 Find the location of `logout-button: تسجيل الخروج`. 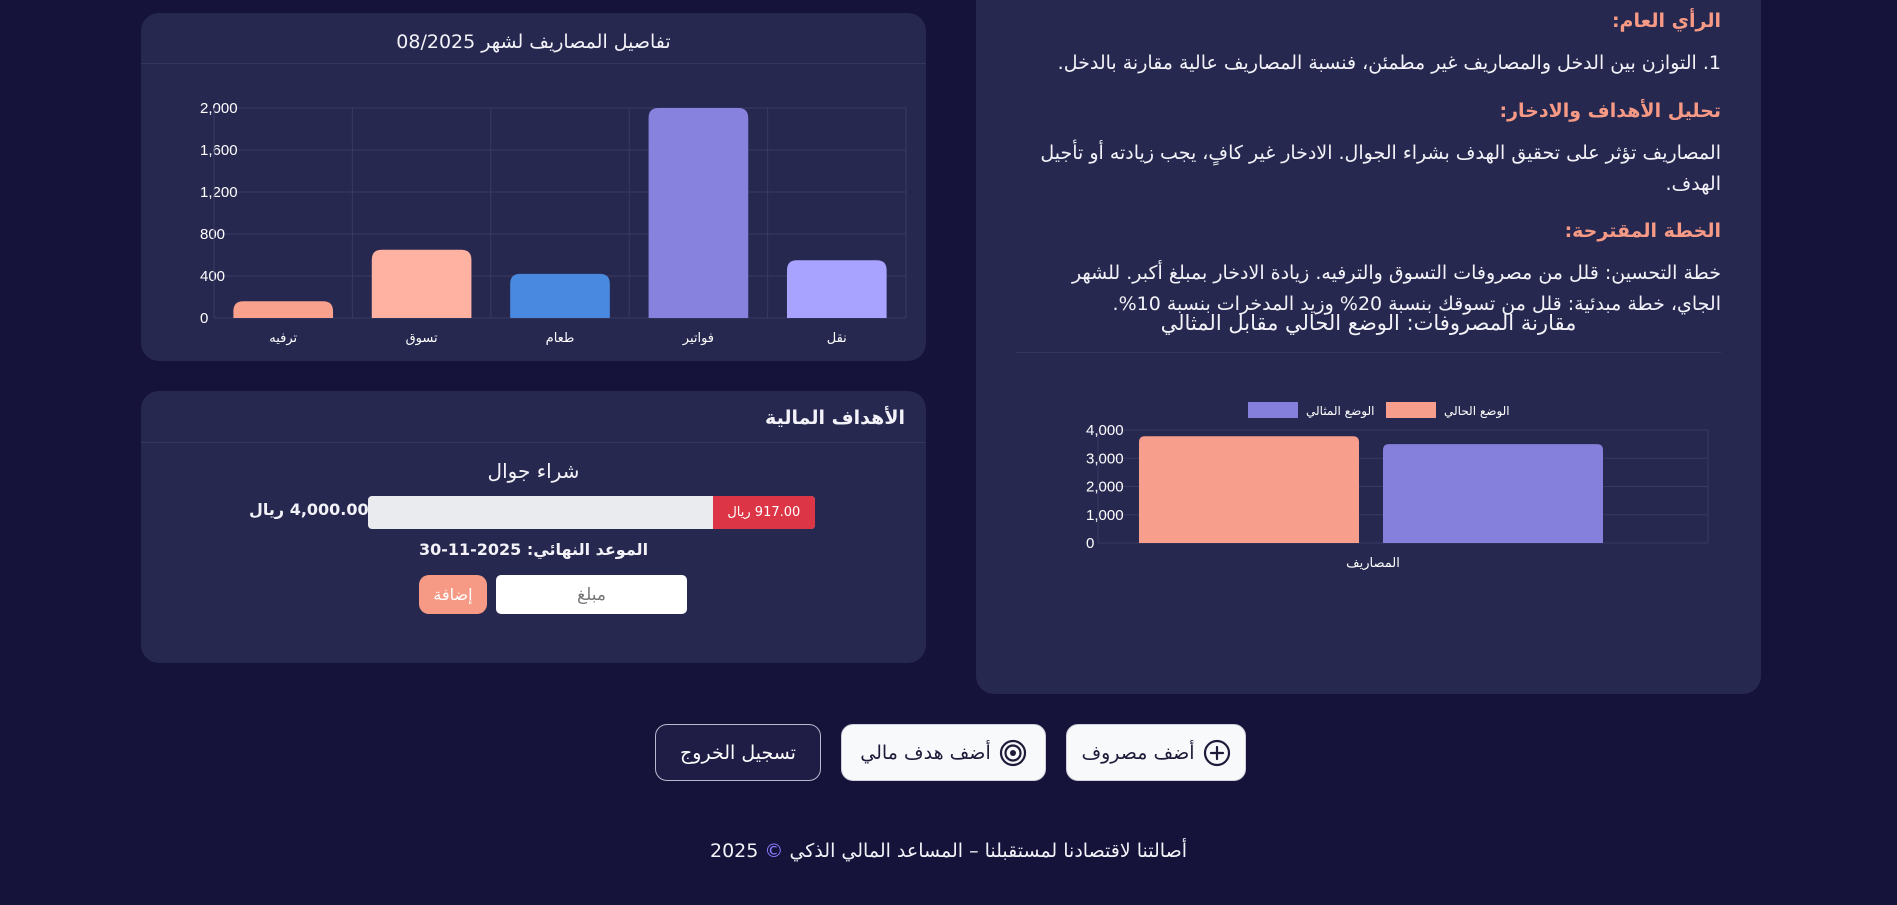

logout-button: تسجيل الخروج is located at coordinates (738, 752).